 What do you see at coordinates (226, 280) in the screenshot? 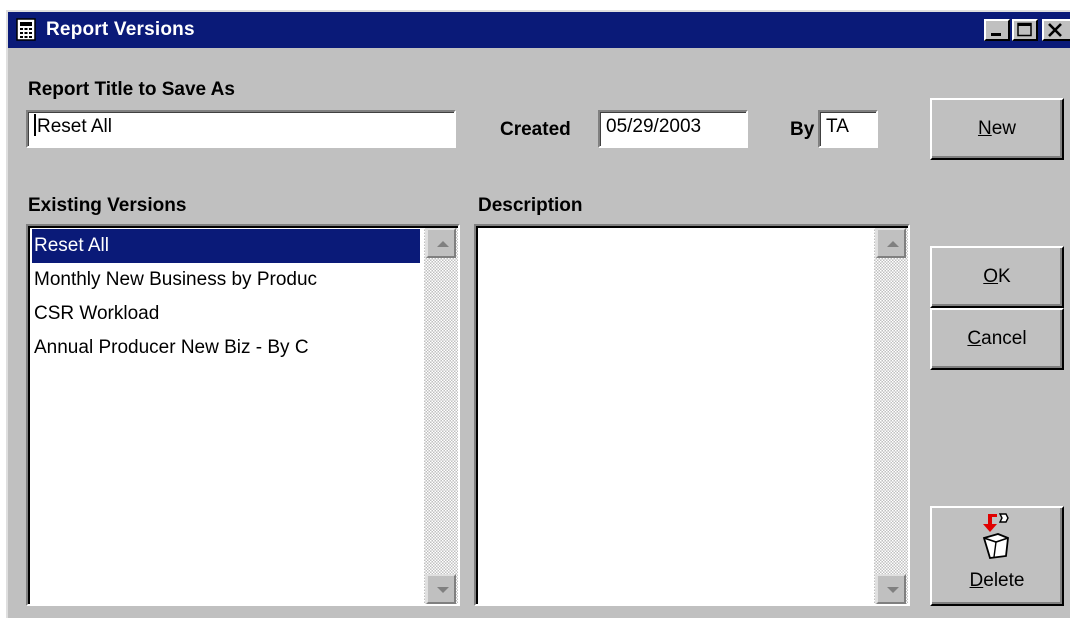
I see `list-item: Monthly New Business by Produc` at bounding box center [226, 280].